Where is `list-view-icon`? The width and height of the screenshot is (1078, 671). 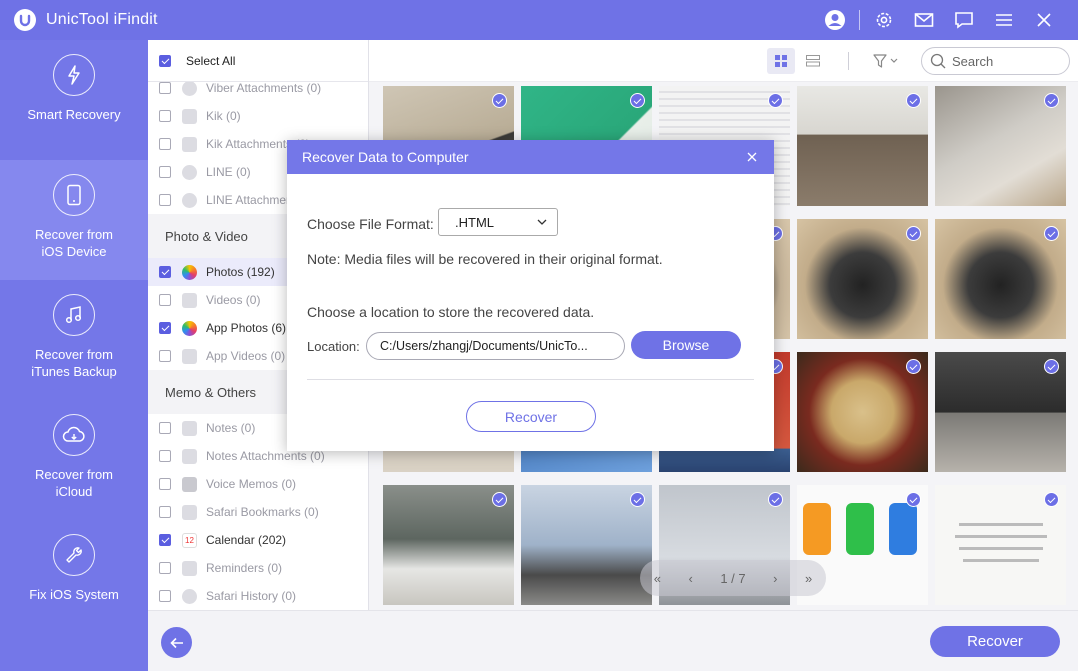
list-view-icon is located at coordinates (813, 61).